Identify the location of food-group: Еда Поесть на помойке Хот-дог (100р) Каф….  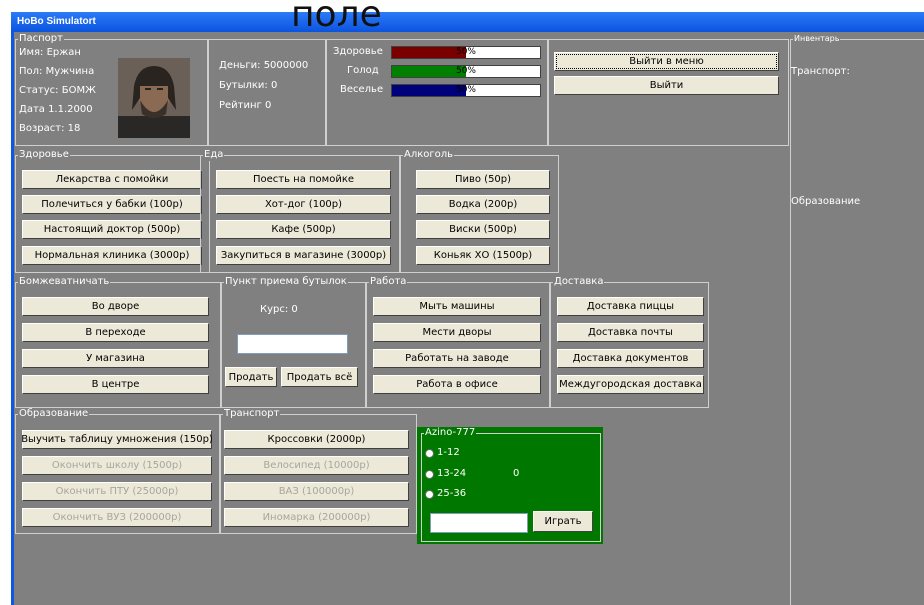
(300, 211).